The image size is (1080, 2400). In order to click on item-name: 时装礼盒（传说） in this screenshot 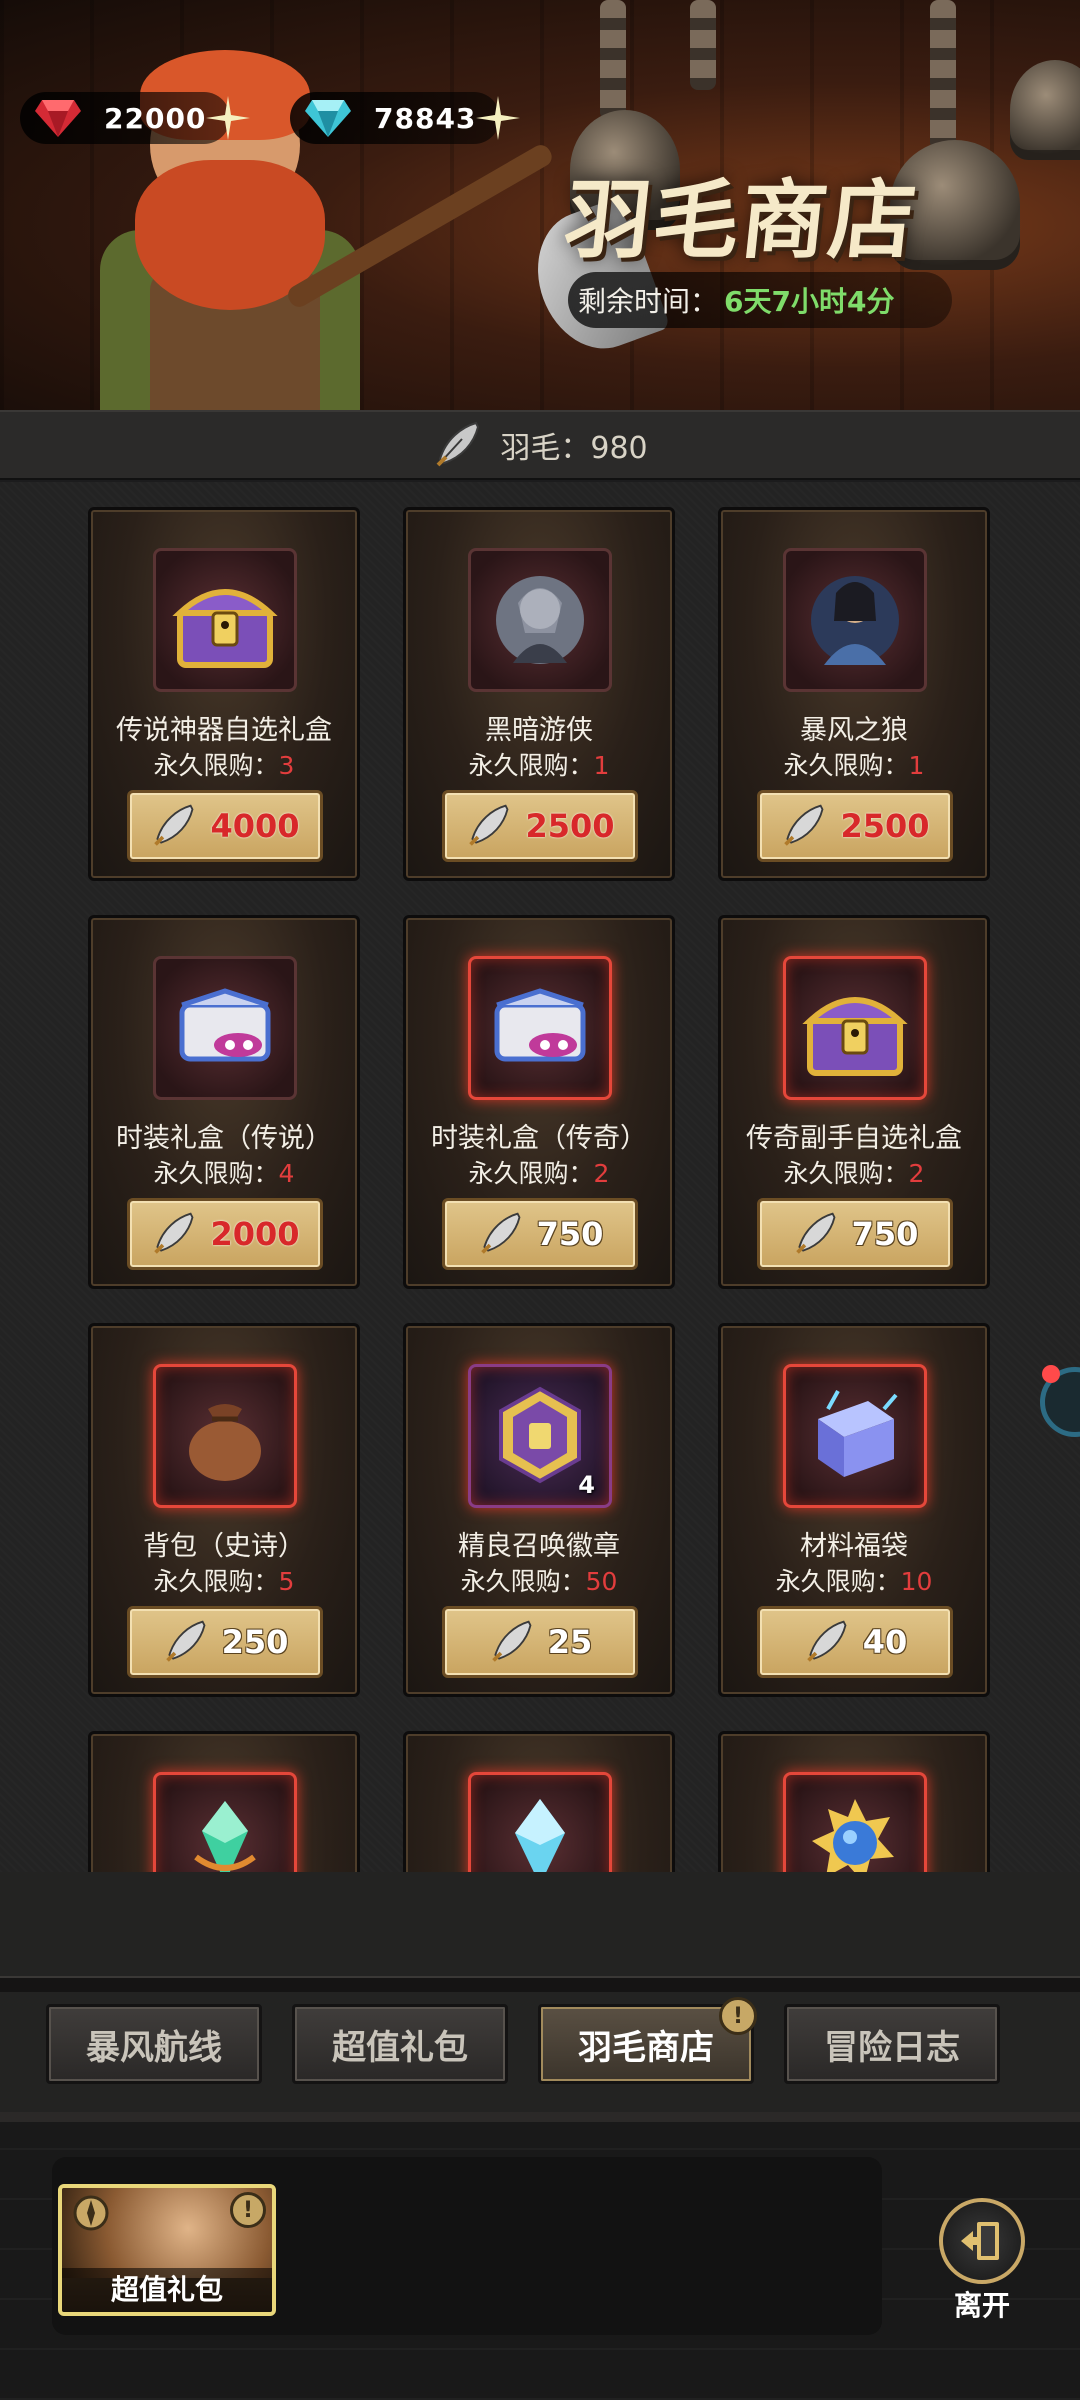, I will do `click(224, 1138)`.